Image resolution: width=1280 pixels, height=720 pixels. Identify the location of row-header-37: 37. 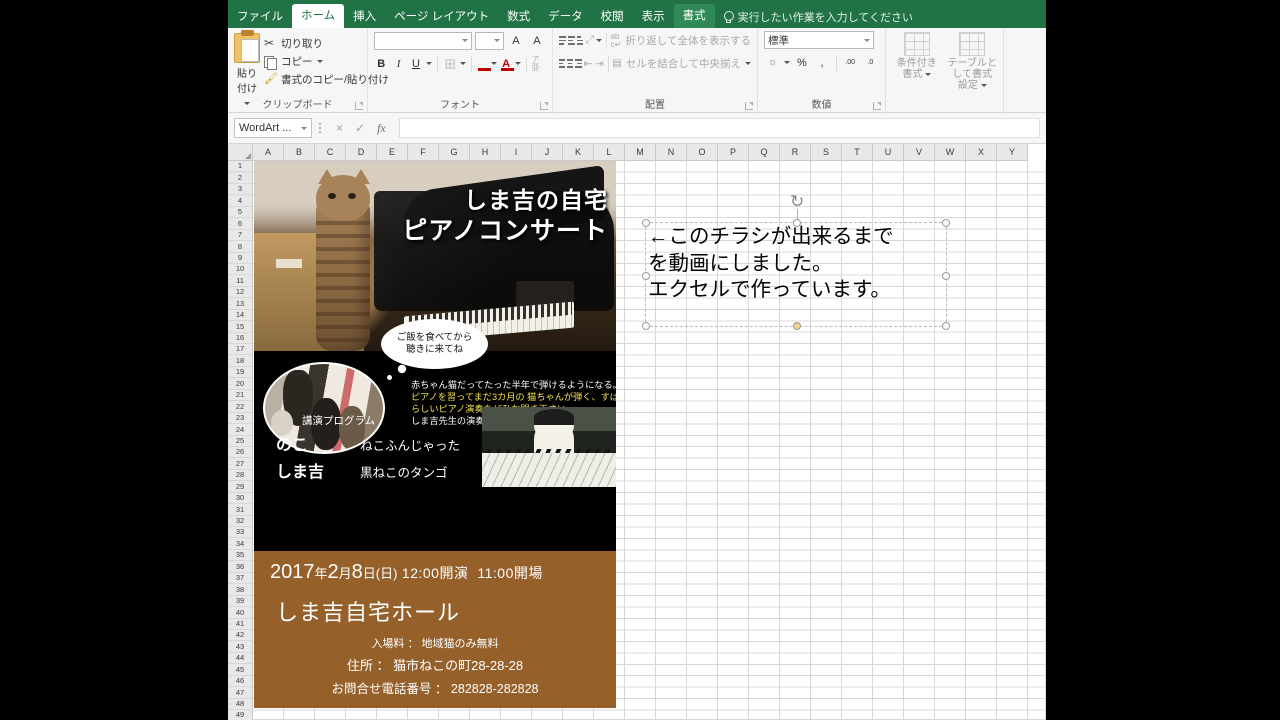
(240, 578).